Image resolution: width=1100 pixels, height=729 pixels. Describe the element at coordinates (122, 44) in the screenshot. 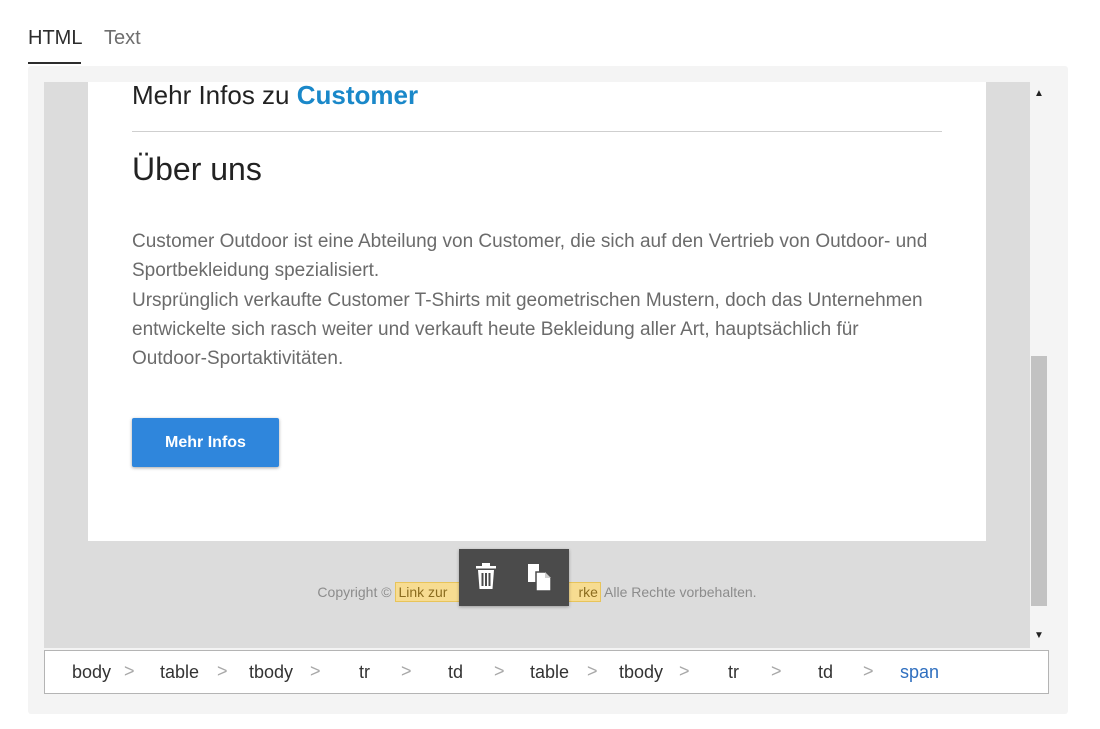

I see `tab-text: Text` at that location.